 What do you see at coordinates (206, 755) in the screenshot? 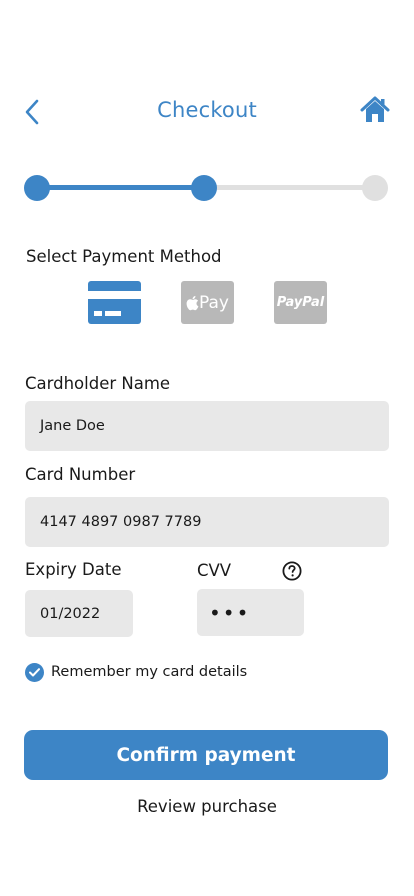
I see `confirm-payment-button: Confirm payment` at bounding box center [206, 755].